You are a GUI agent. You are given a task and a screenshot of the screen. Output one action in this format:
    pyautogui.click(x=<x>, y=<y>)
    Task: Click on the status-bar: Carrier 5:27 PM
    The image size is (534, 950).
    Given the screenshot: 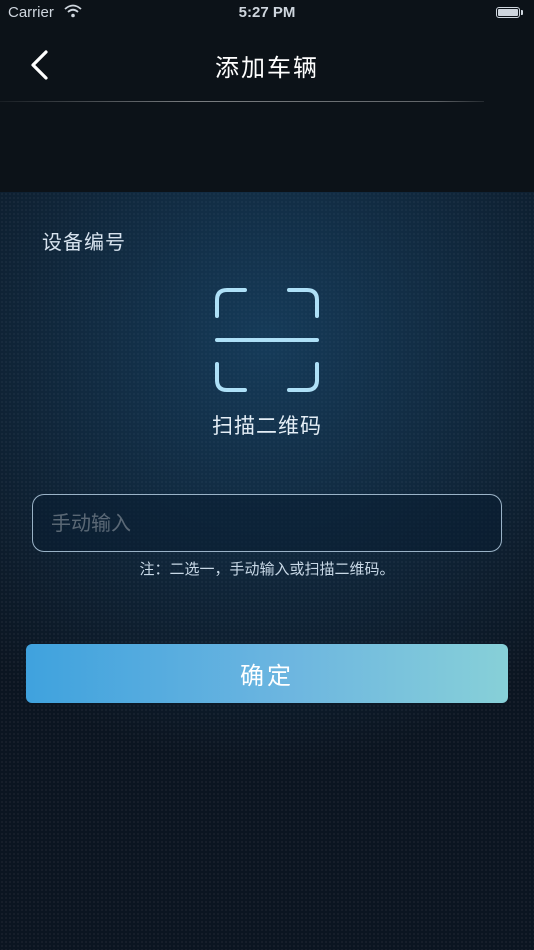 What is the action you would take?
    pyautogui.click(x=267, y=14)
    